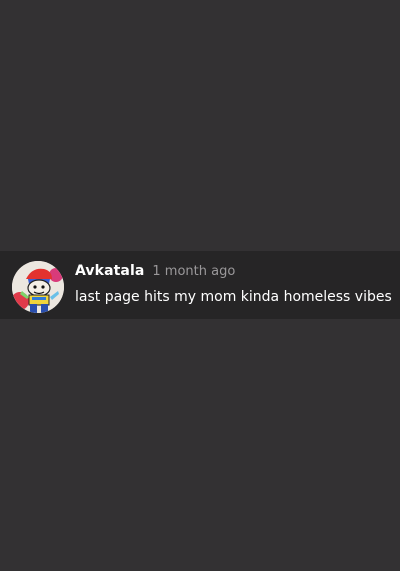 This screenshot has width=400, height=571. What do you see at coordinates (109, 271) in the screenshot?
I see `username: Avkatala` at bounding box center [109, 271].